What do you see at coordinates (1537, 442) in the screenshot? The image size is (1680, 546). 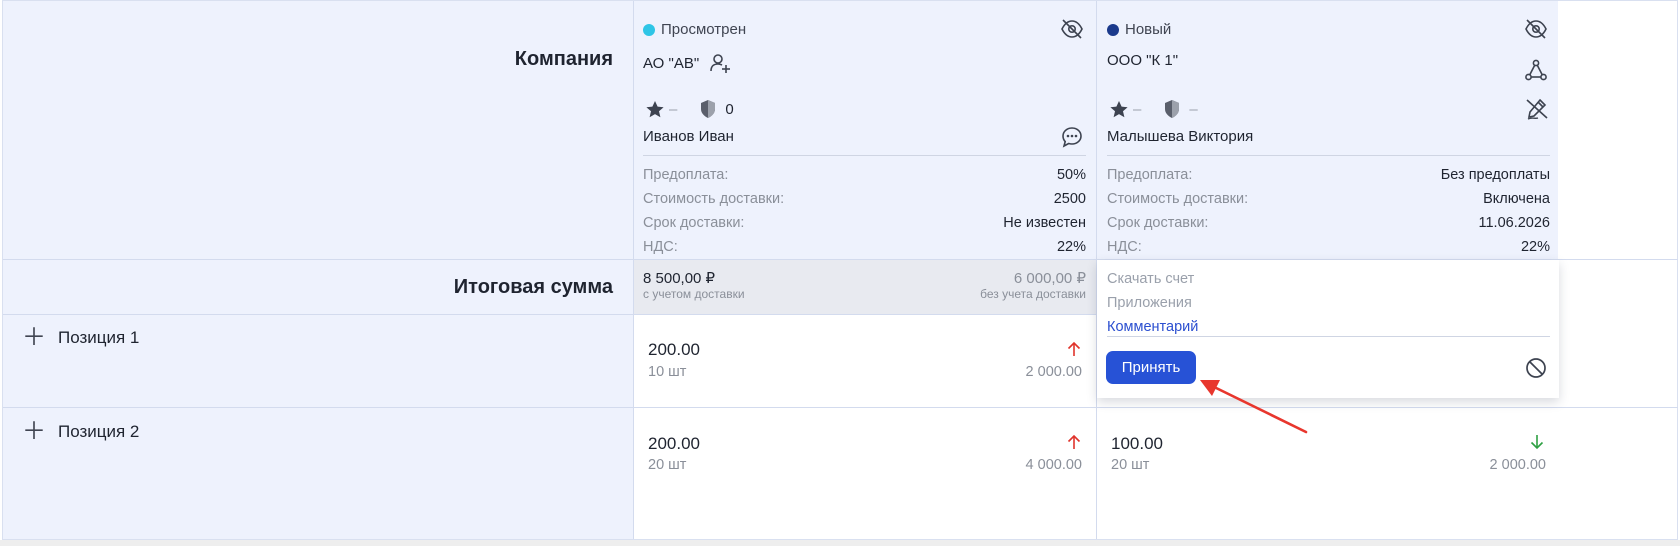 I see `arrow-down-icon` at bounding box center [1537, 442].